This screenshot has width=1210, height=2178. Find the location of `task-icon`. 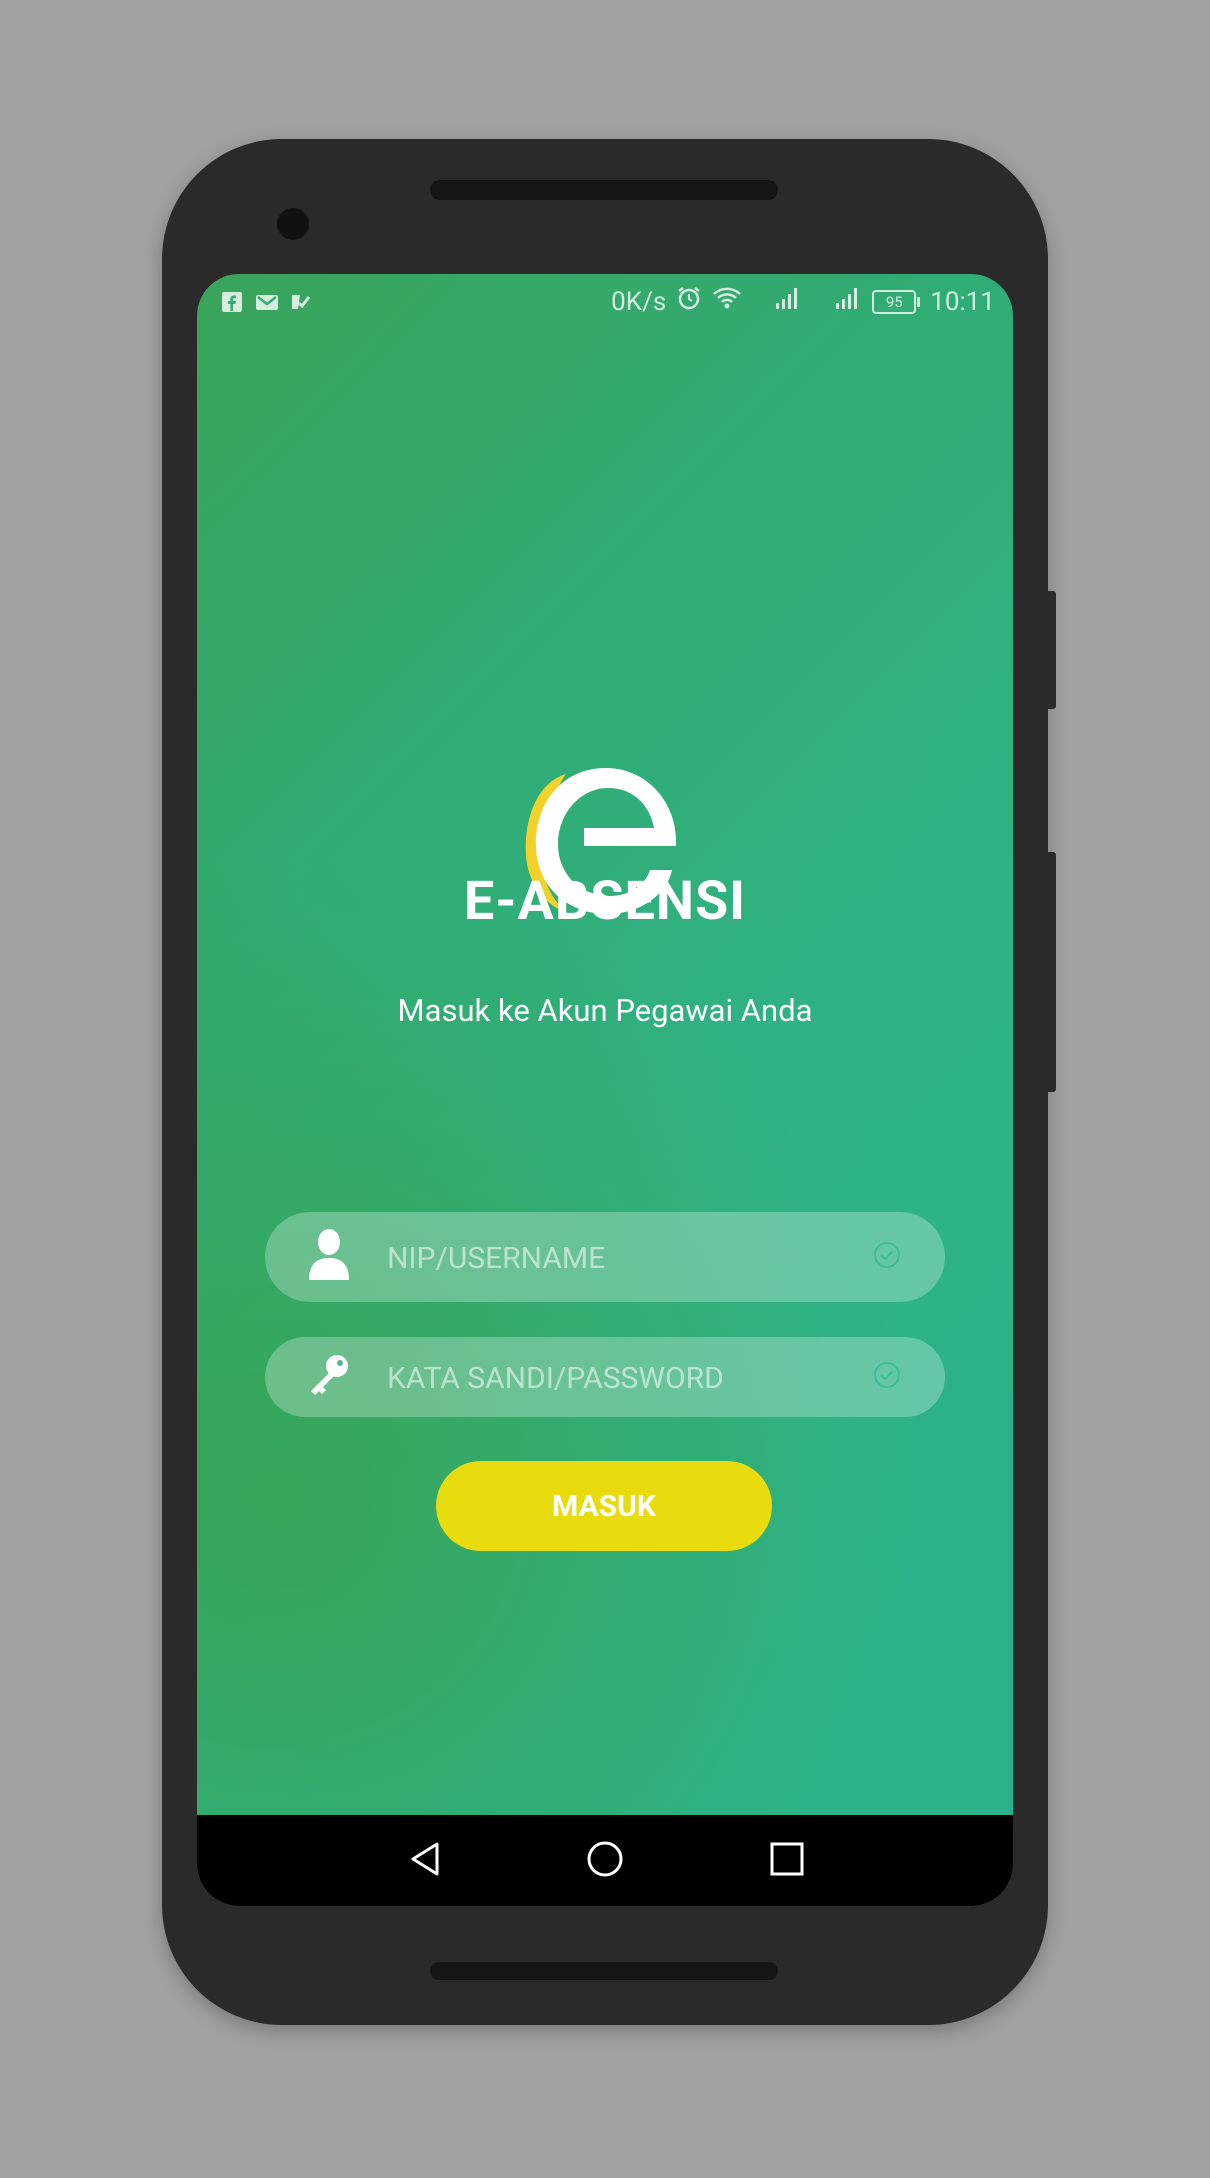

task-icon is located at coordinates (300, 301).